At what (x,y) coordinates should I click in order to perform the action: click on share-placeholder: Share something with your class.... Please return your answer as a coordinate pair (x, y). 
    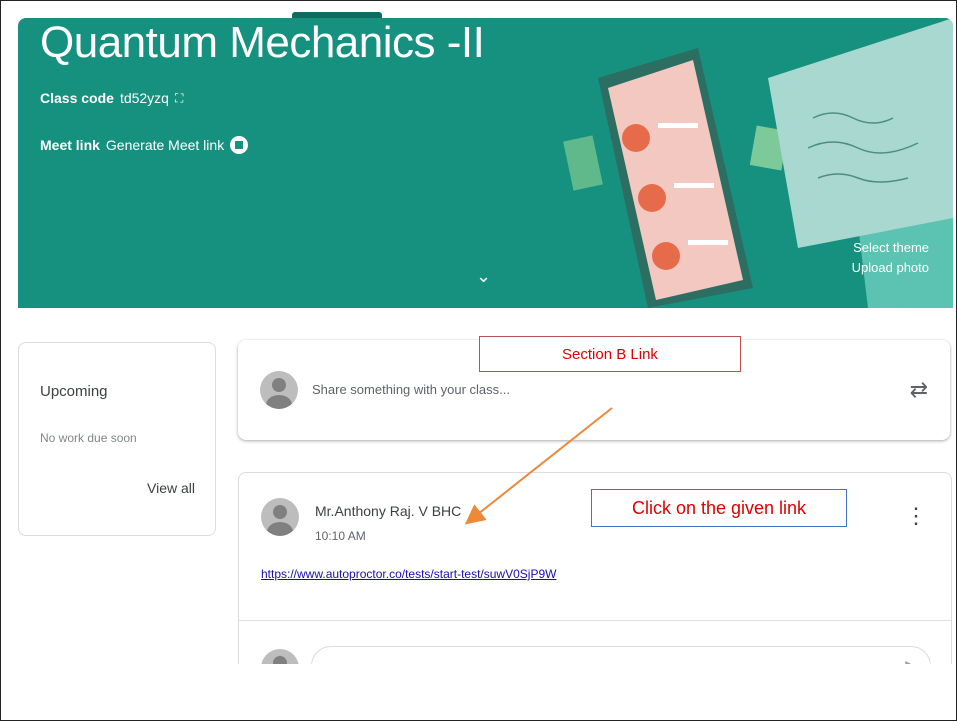
    Looking at the image, I should click on (411, 389).